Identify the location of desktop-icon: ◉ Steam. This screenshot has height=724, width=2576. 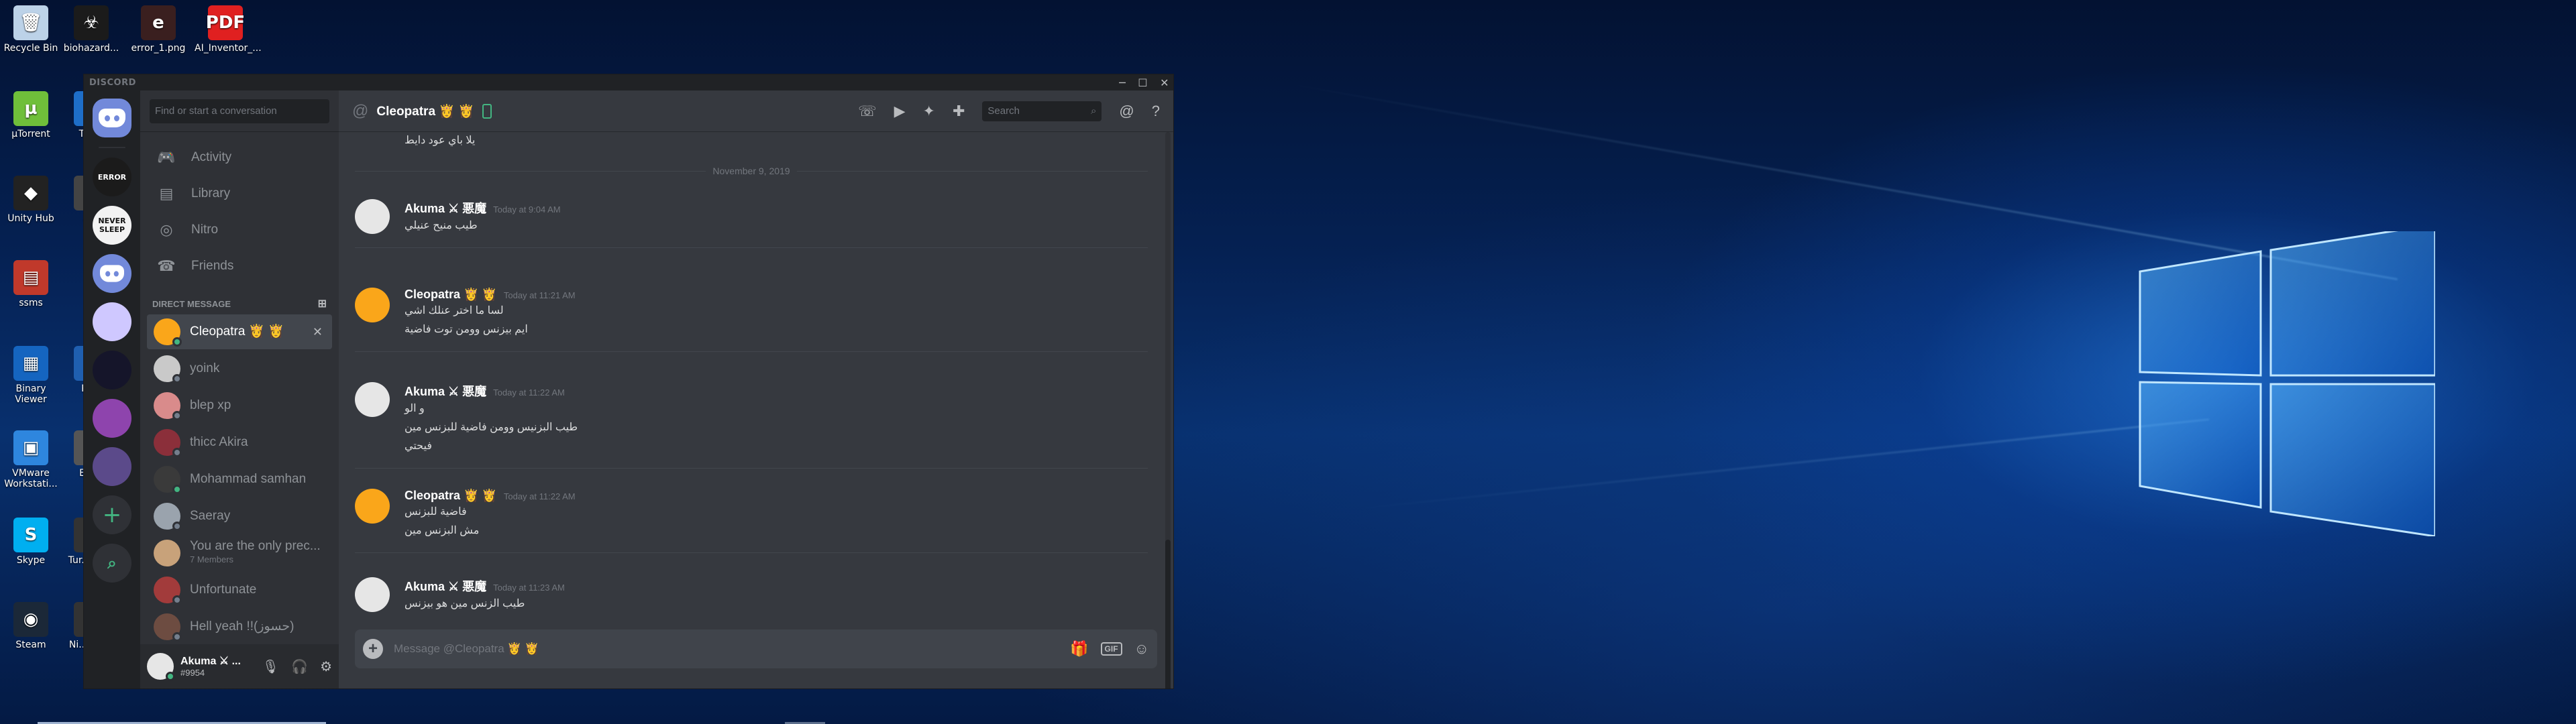
(31, 626).